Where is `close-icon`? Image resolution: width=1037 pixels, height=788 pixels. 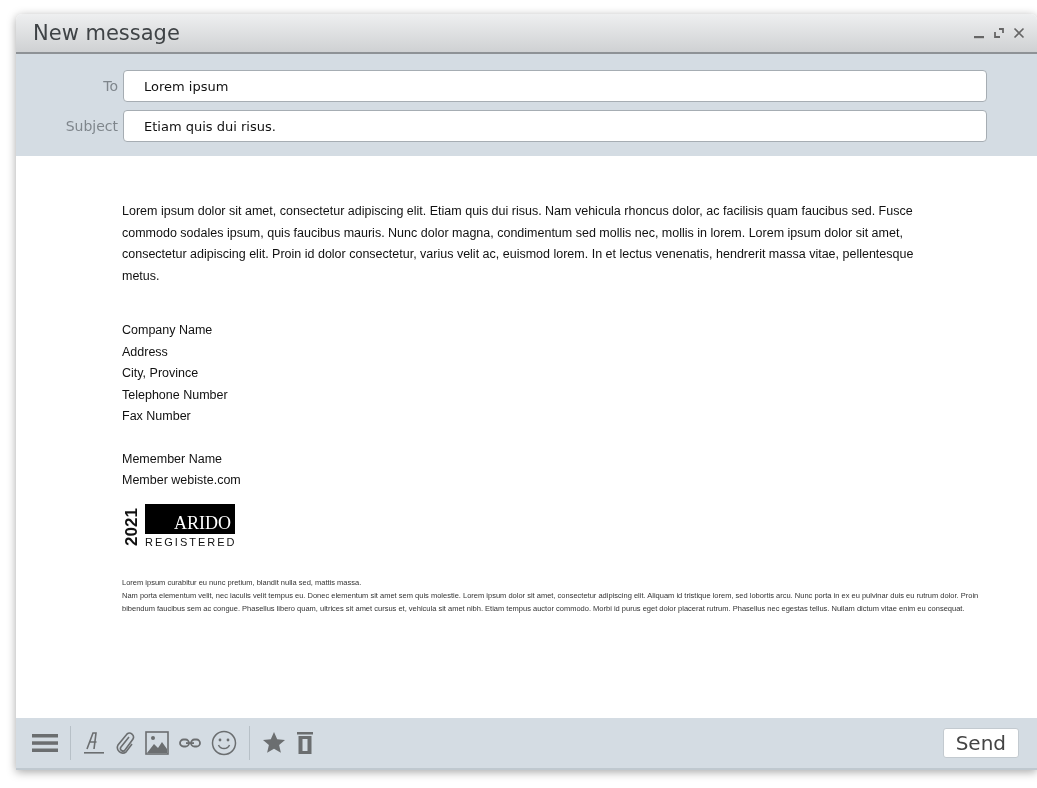 close-icon is located at coordinates (1019, 33).